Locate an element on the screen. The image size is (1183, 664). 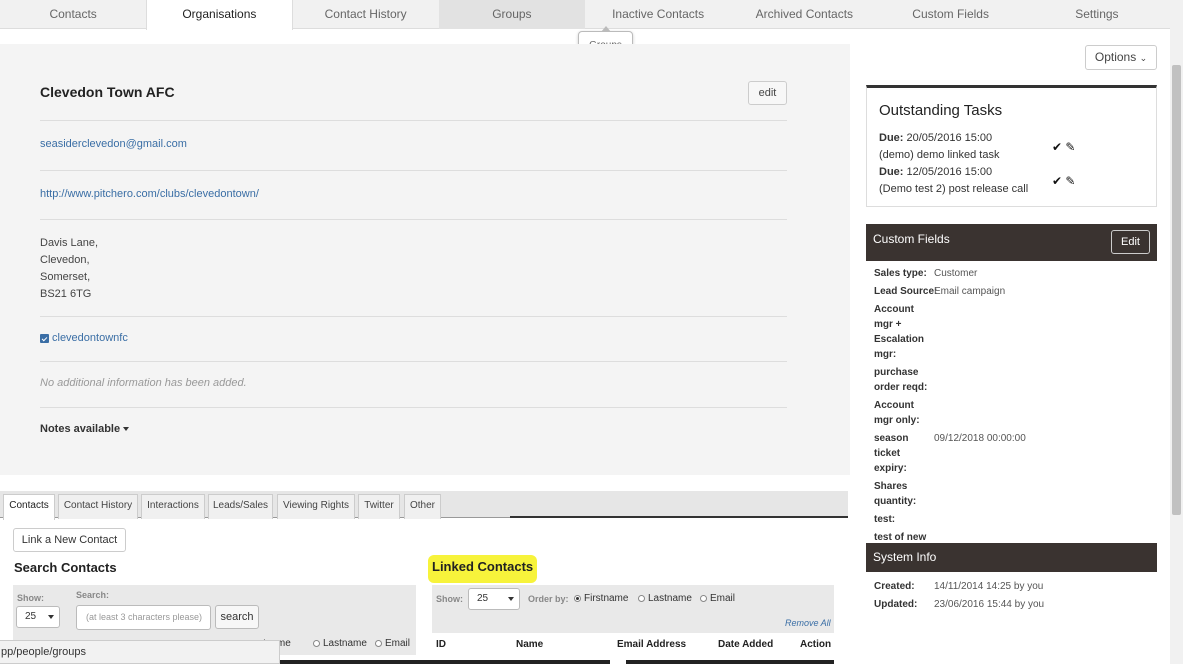
field-value: 09/12/2018 00:00:00 is located at coordinates (980, 438).